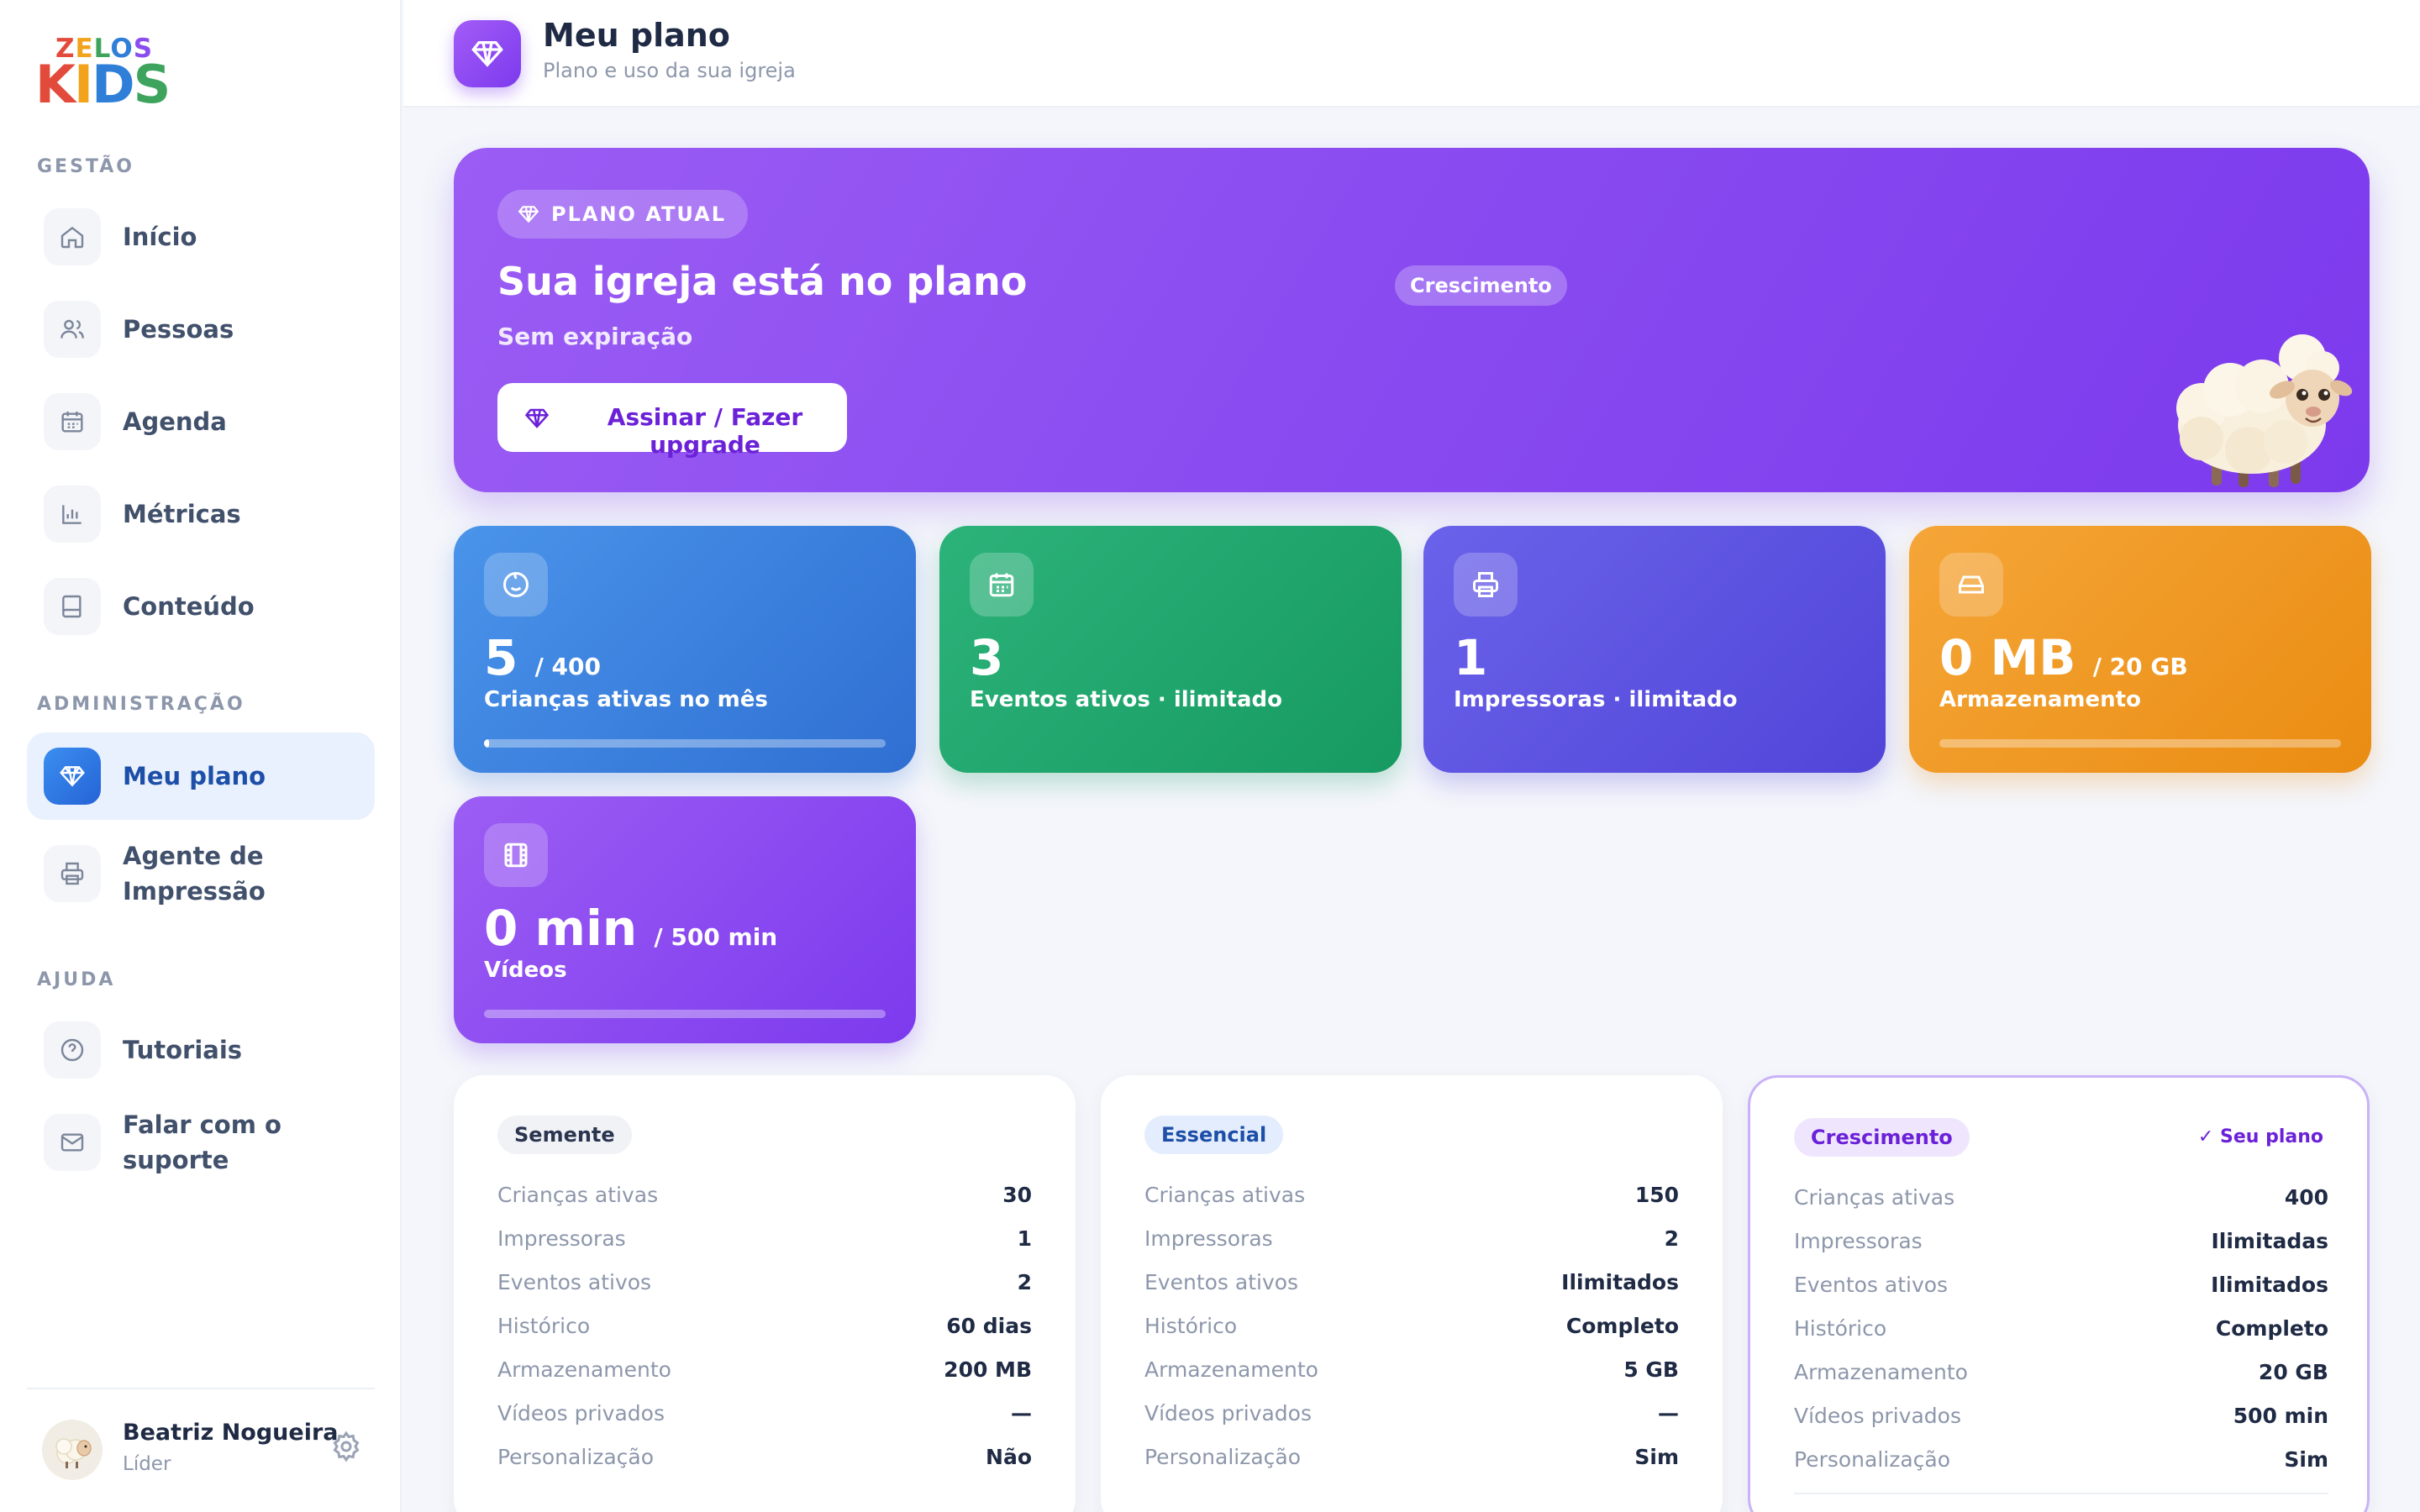 The image size is (2420, 1512). What do you see at coordinates (622, 214) in the screenshot?
I see `current-plan-badge: PLANO ATUAL` at bounding box center [622, 214].